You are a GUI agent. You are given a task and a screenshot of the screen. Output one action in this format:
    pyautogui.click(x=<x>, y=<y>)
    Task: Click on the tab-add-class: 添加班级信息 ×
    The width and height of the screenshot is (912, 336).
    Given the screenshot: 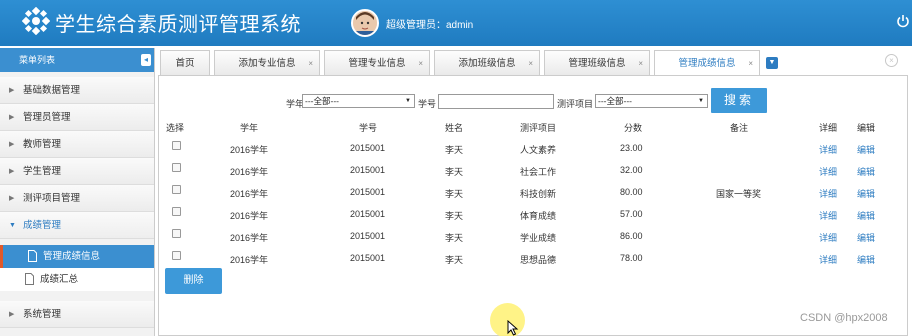 What is the action you would take?
    pyautogui.click(x=487, y=62)
    